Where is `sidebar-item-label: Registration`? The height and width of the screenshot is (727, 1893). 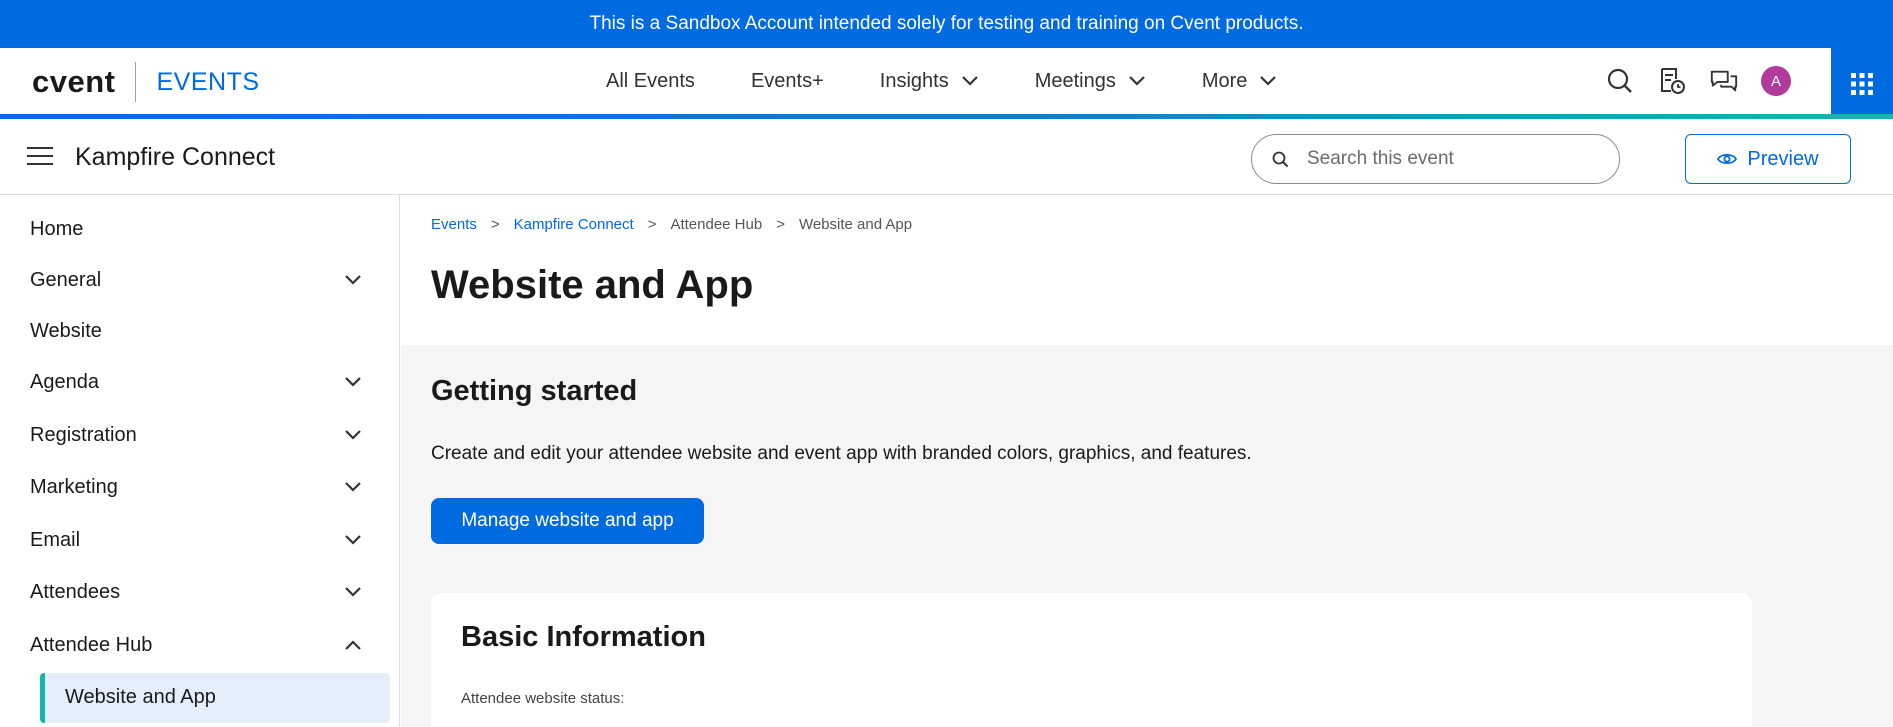 sidebar-item-label: Registration is located at coordinates (83, 434).